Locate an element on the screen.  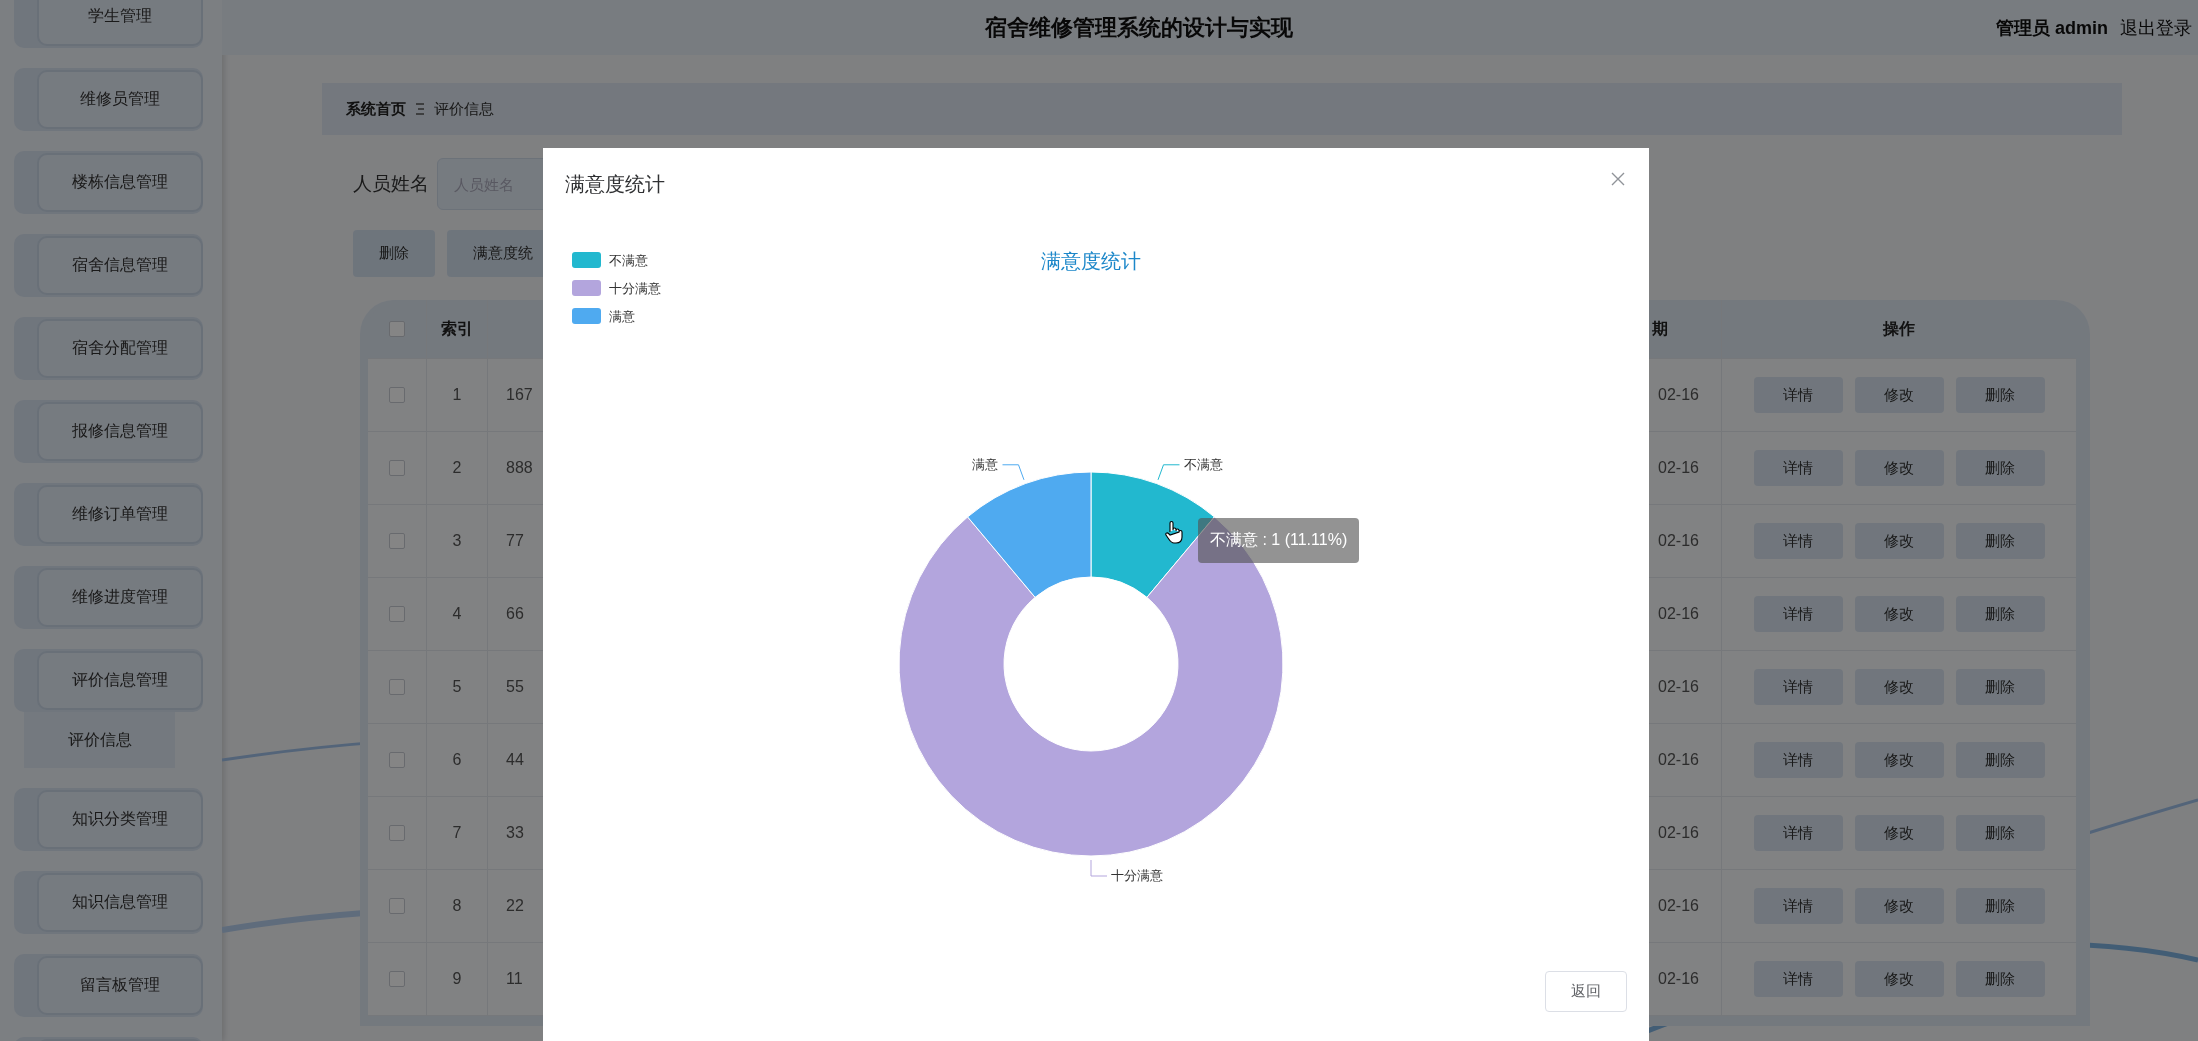
legend-label: 十分满意 is located at coordinates (635, 288).